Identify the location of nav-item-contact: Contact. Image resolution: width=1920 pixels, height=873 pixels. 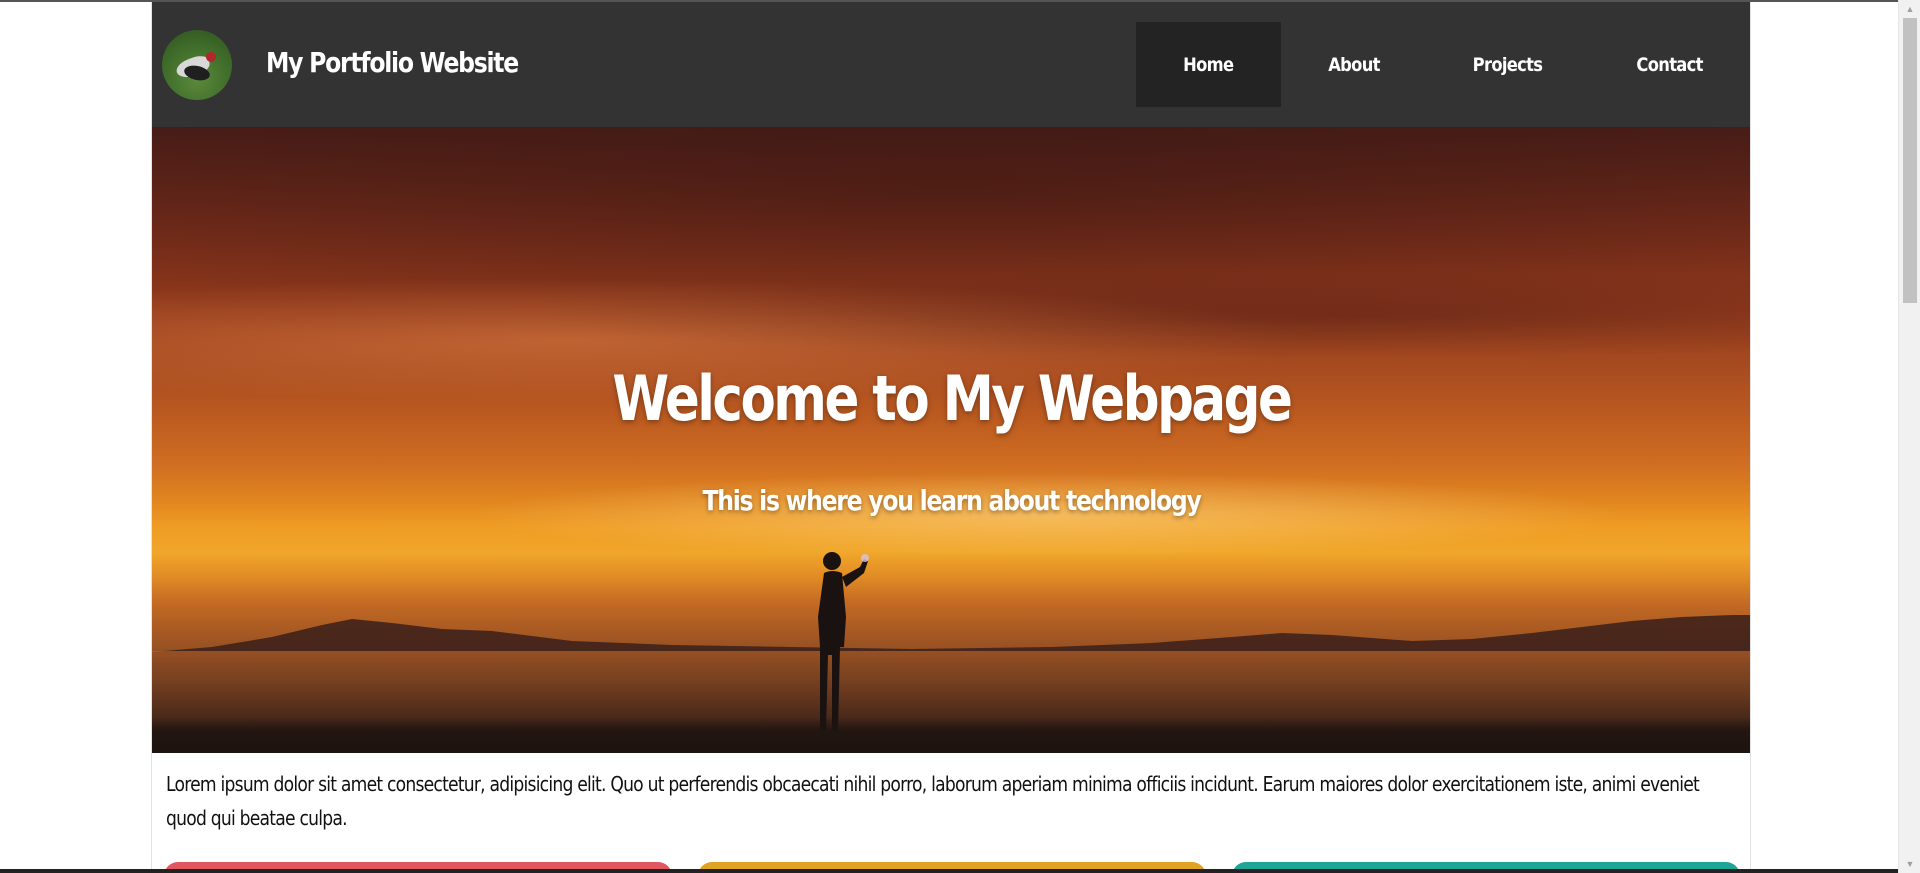
(1670, 64).